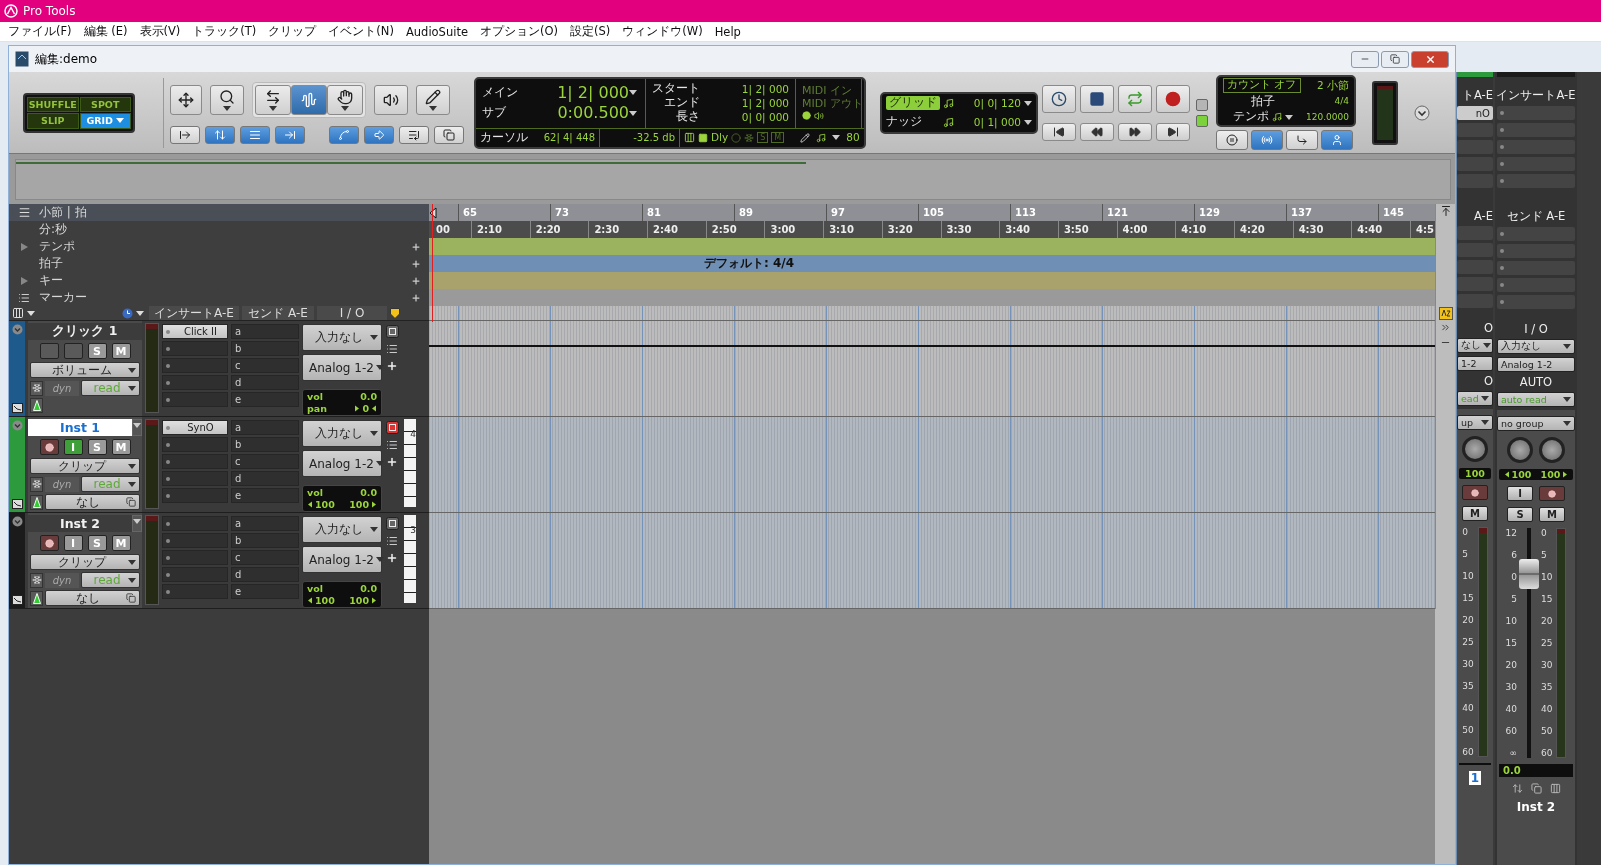 The width and height of the screenshot is (1601, 865). Describe the element at coordinates (1536, 423) in the screenshot. I see `group-dropdown: no group` at that location.